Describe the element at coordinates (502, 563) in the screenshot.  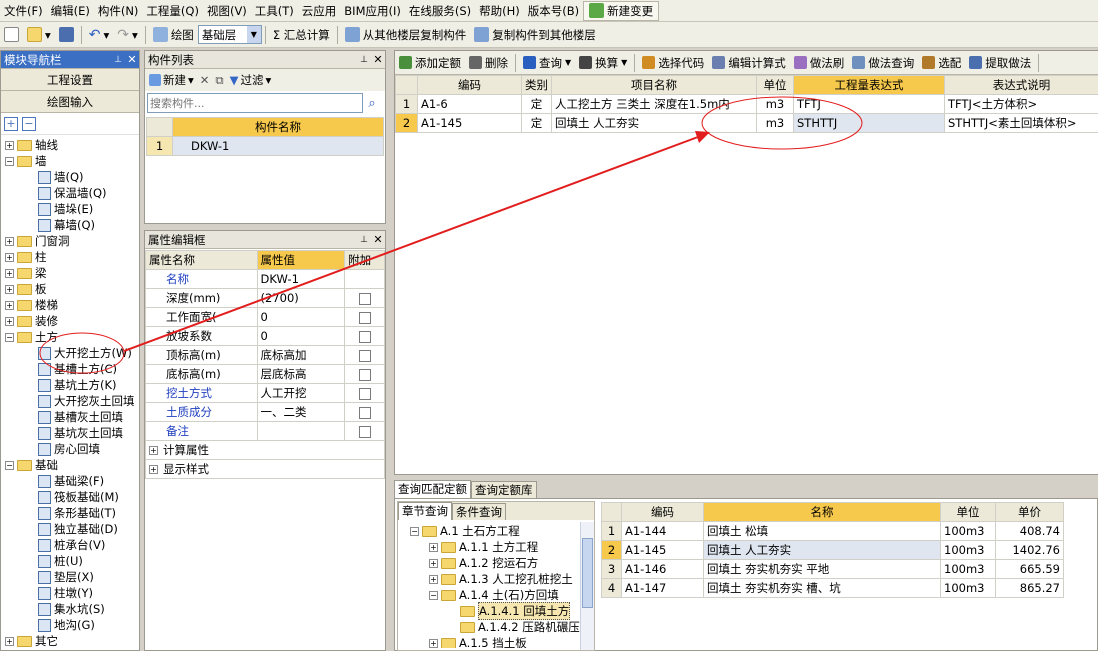
I see `chapter-tree-item: + A.1.2 挖运石方` at that location.